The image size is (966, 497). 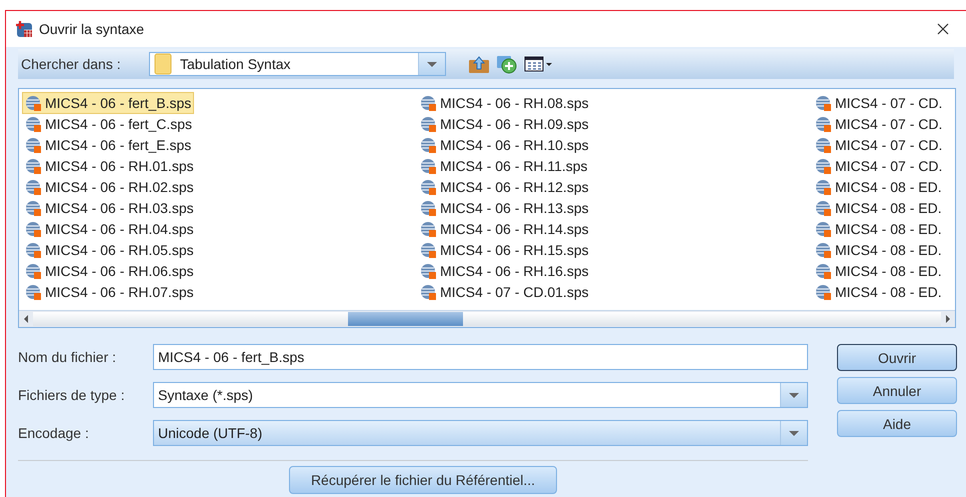 I want to click on field-label: Nom du fichier :, so click(x=68, y=357).